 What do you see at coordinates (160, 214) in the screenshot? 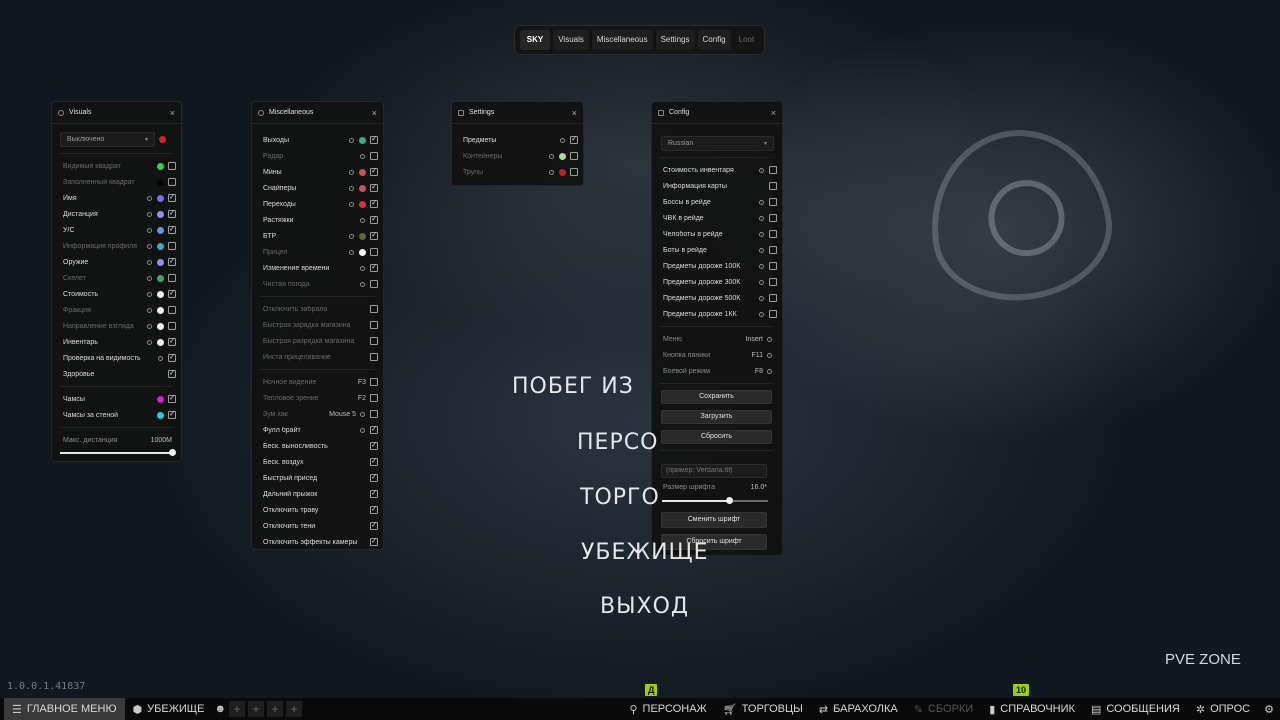
I see `visuals-row-3-color-swatch` at bounding box center [160, 214].